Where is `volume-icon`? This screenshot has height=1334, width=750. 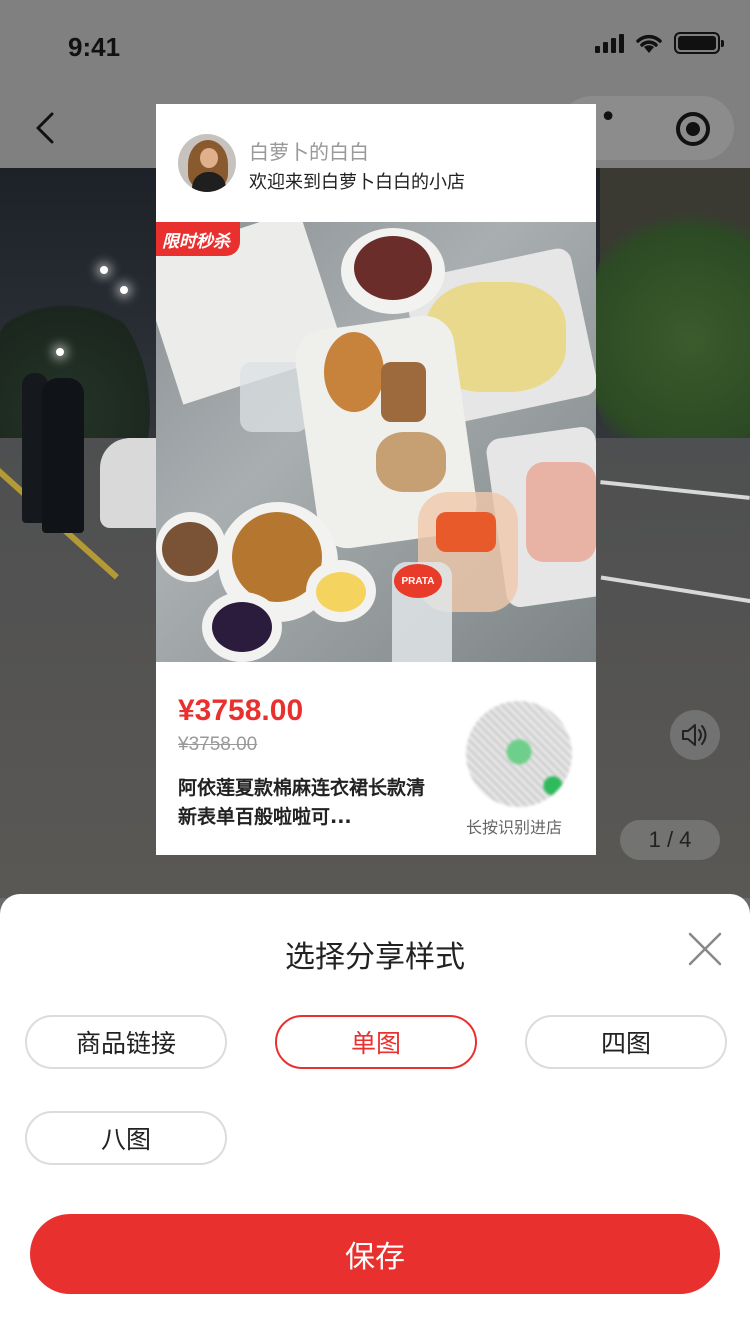
volume-icon is located at coordinates (694, 735).